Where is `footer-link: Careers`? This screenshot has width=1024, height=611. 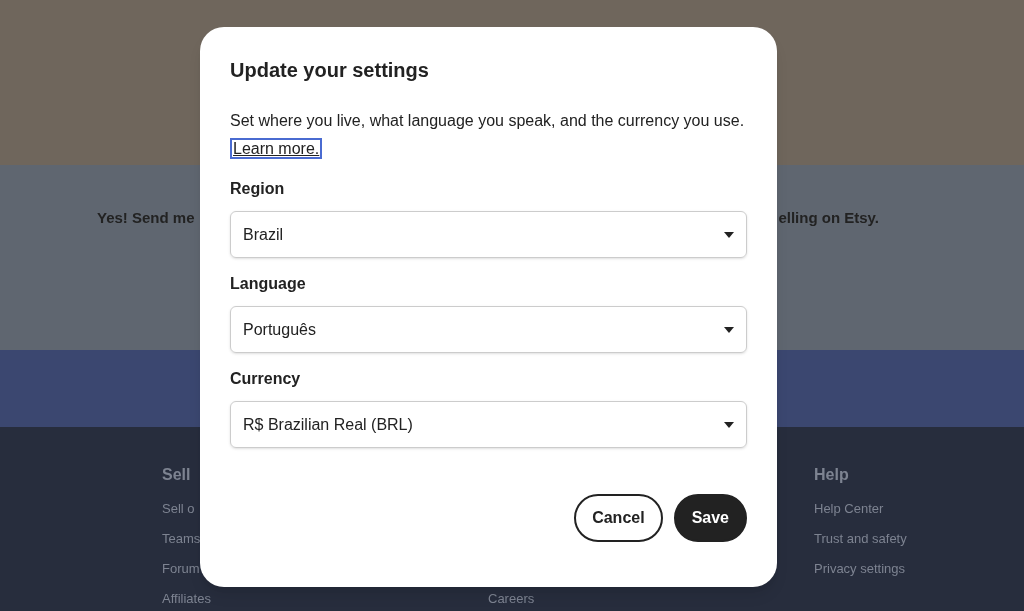 footer-link: Careers is located at coordinates (651, 599).